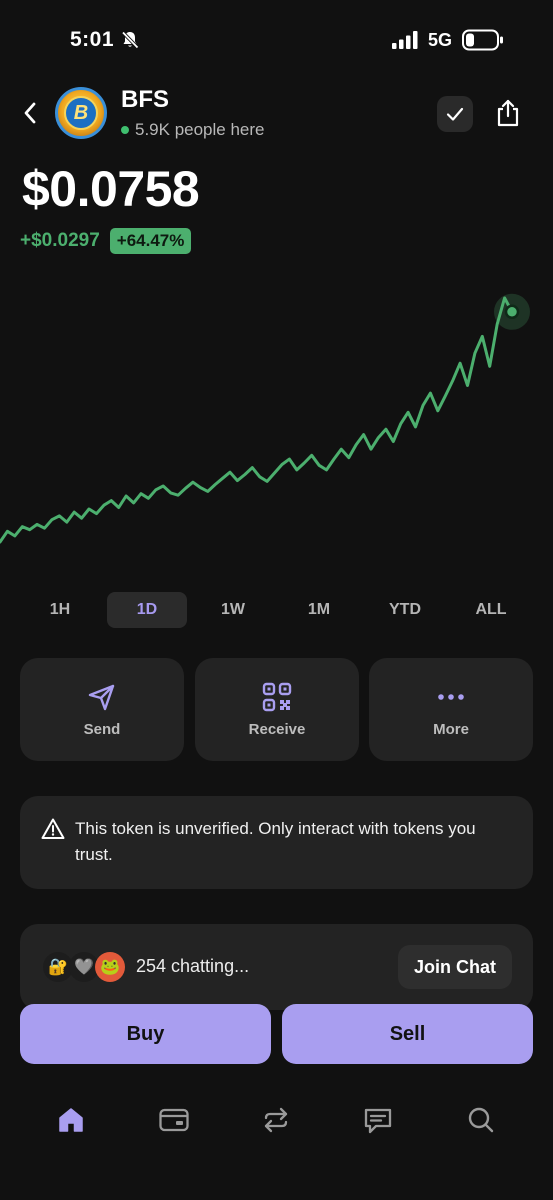 This screenshot has width=553, height=1200. I want to click on signal-icon, so click(405, 40).